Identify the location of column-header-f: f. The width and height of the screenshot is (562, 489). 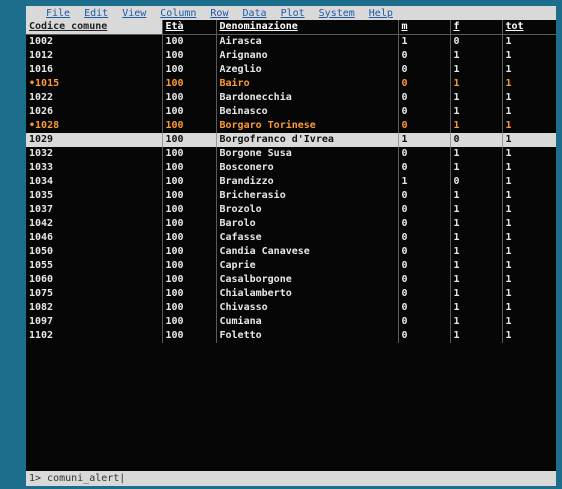
(476, 27).